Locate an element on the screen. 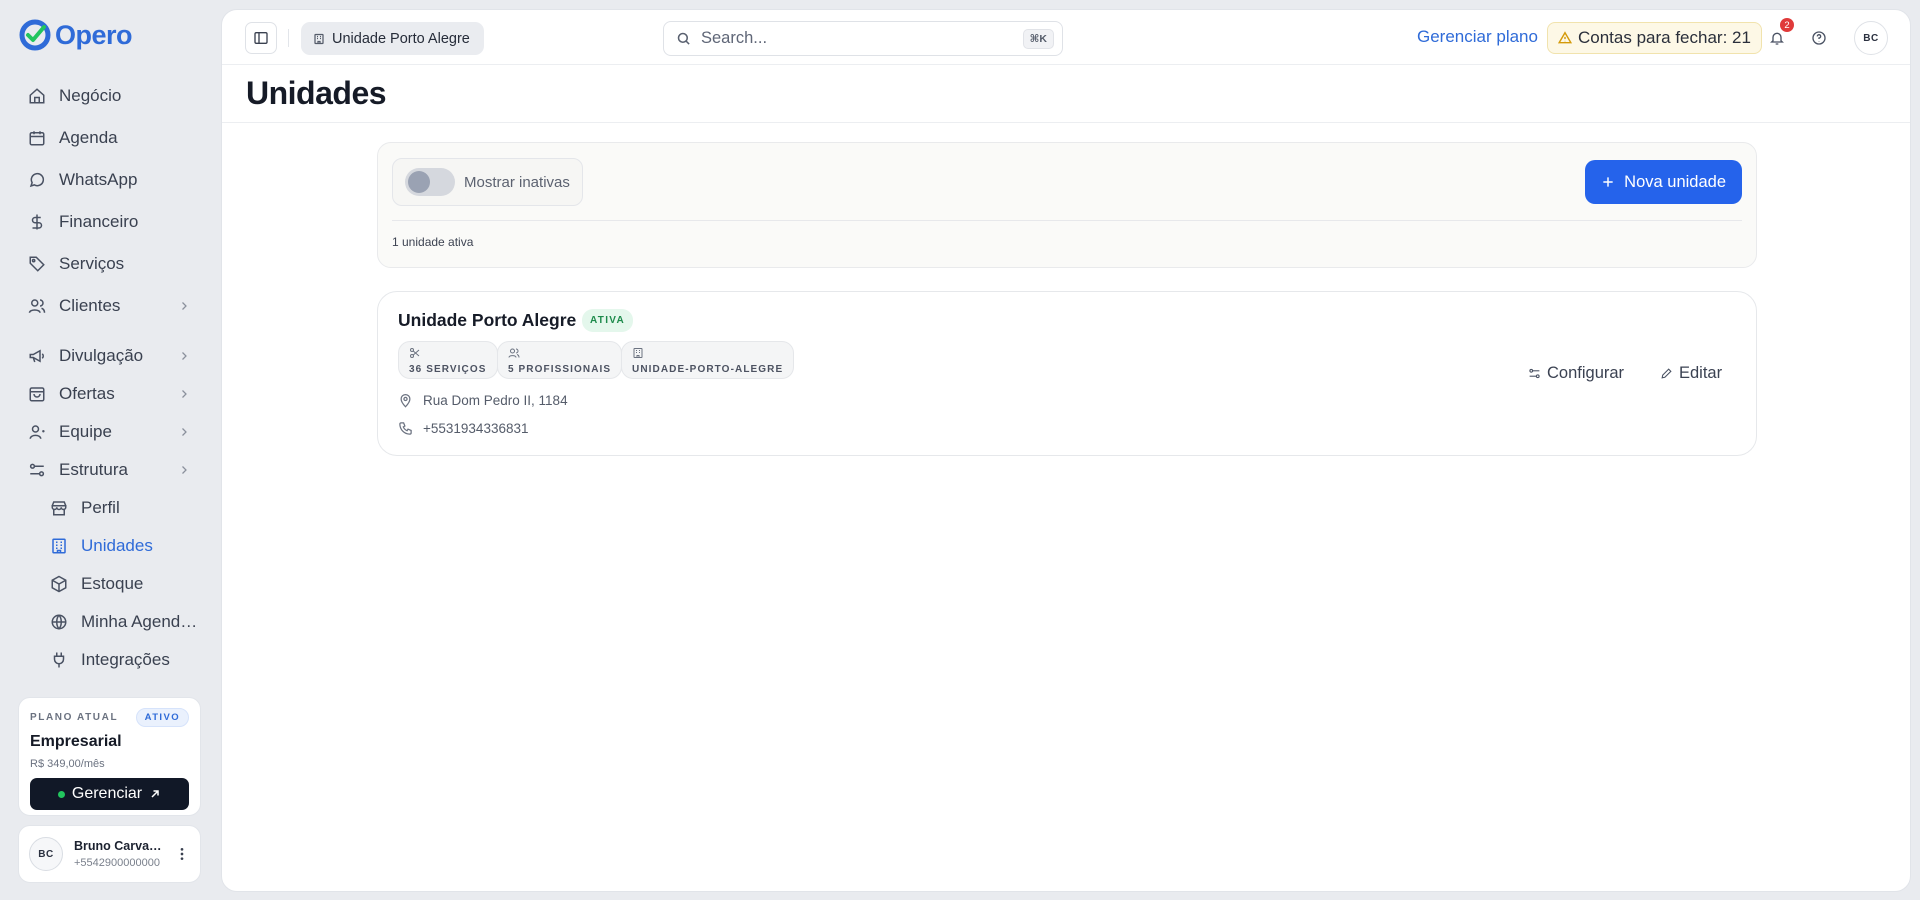 The height and width of the screenshot is (900, 1920). new-unit-button: Nova unidade is located at coordinates (1663, 182).